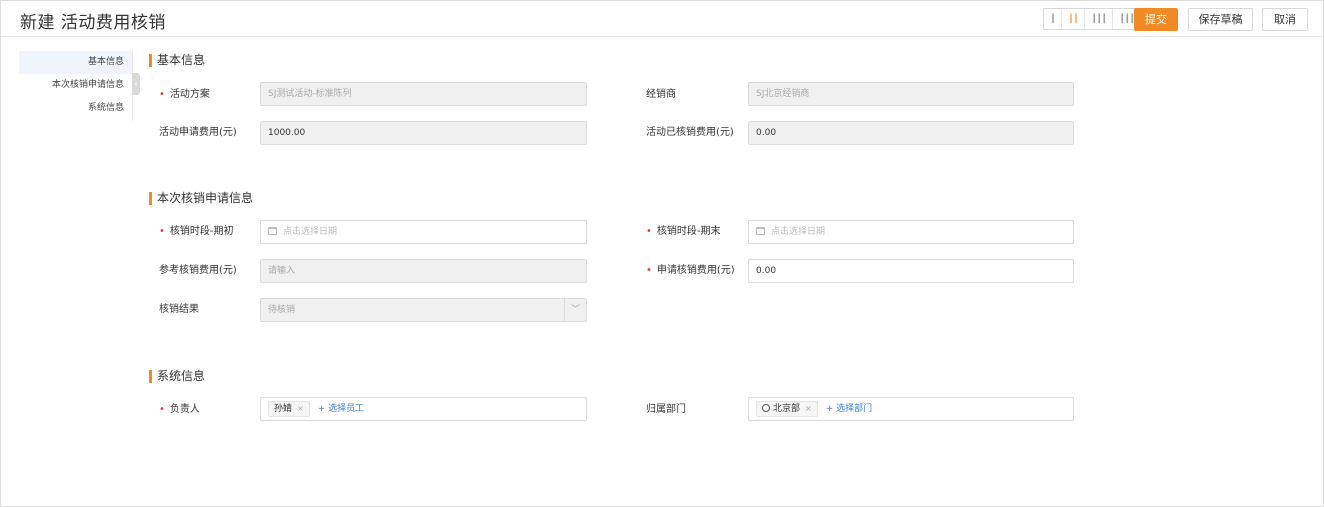 The height and width of the screenshot is (507, 1324). What do you see at coordinates (666, 409) in the screenshot?
I see `dept-label: 归属部门` at bounding box center [666, 409].